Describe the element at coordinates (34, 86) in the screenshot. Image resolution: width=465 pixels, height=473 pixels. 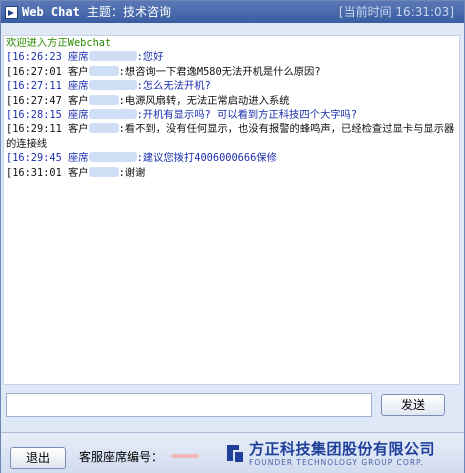
I see `message-time: [16:27:11` at that location.